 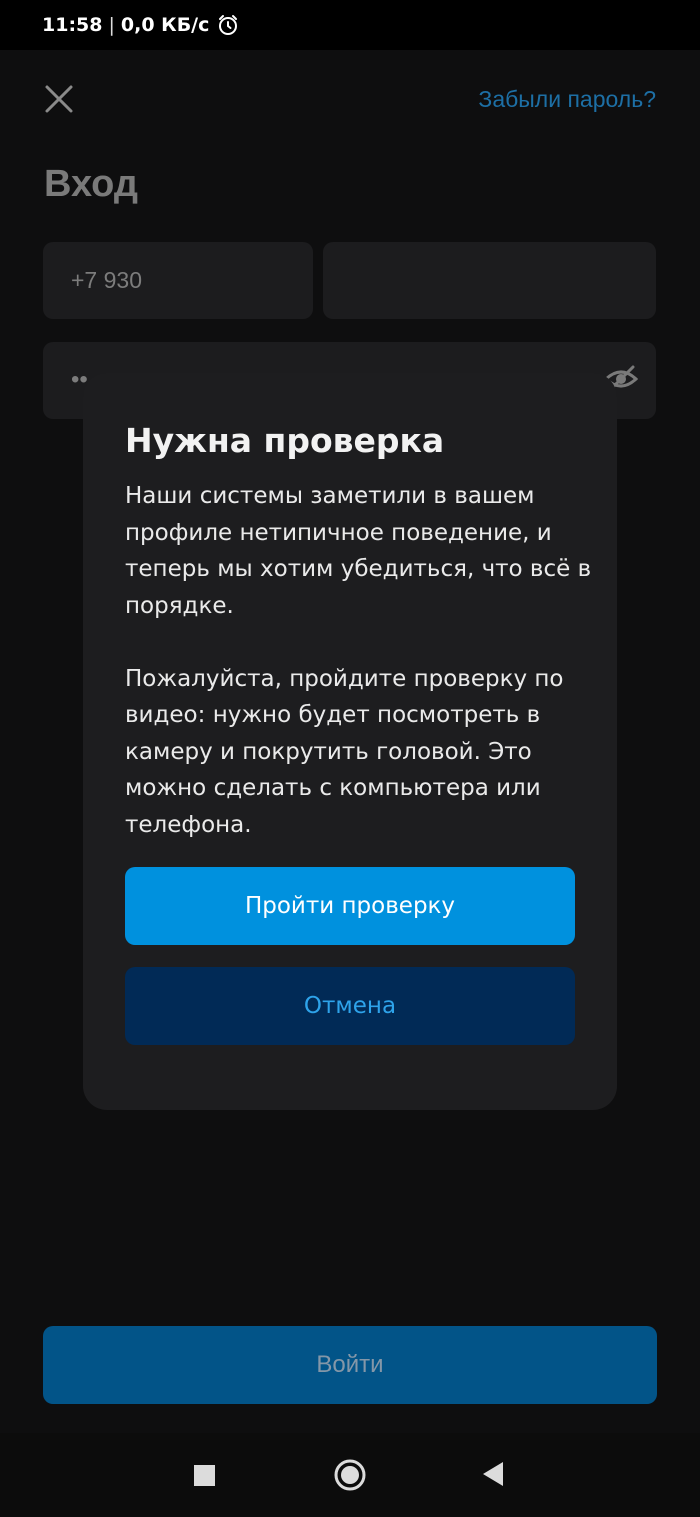 What do you see at coordinates (285, 440) in the screenshot?
I see `dialog-title: Нужна проверка` at bounding box center [285, 440].